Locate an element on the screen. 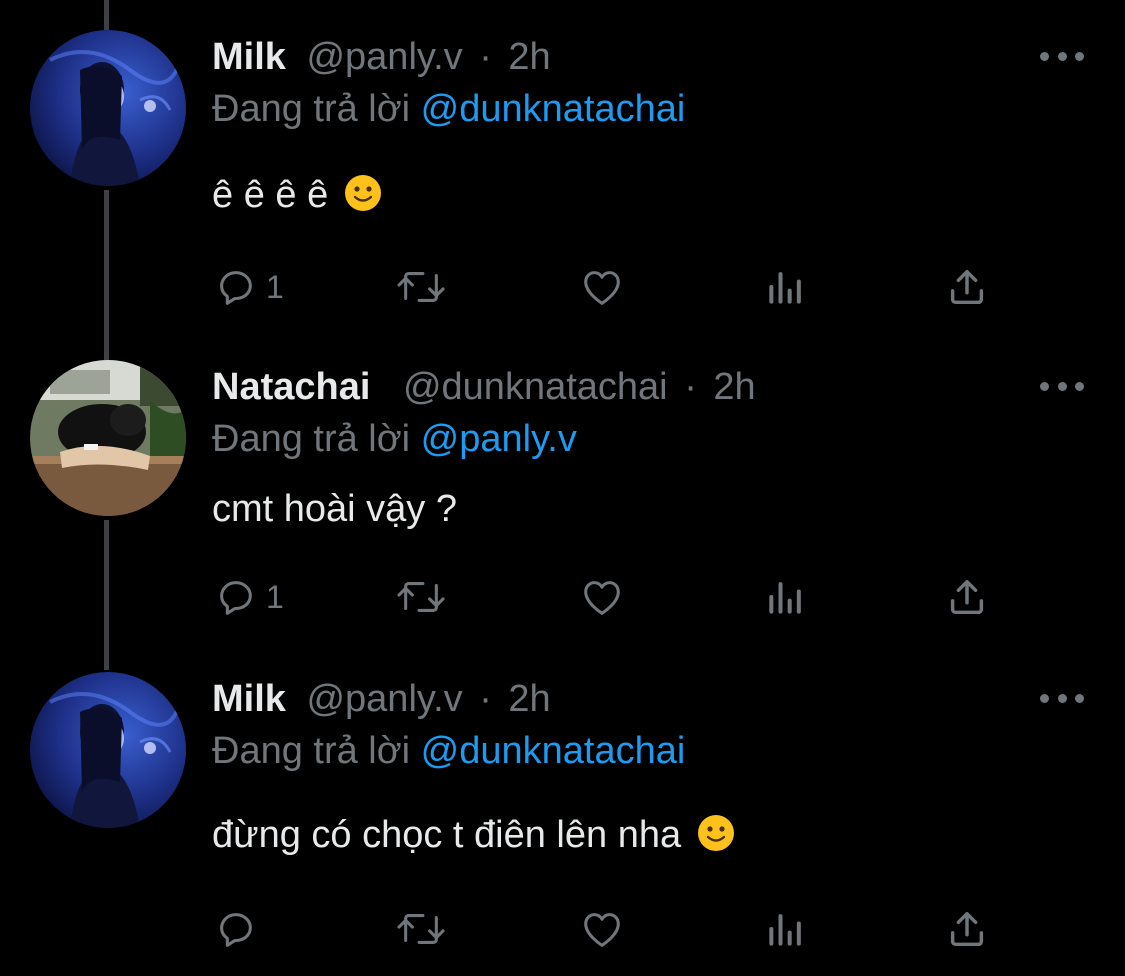 This screenshot has height=976, width=1125. tweet-text: đừng có chọc t điên lên nha is located at coordinates (474, 835).